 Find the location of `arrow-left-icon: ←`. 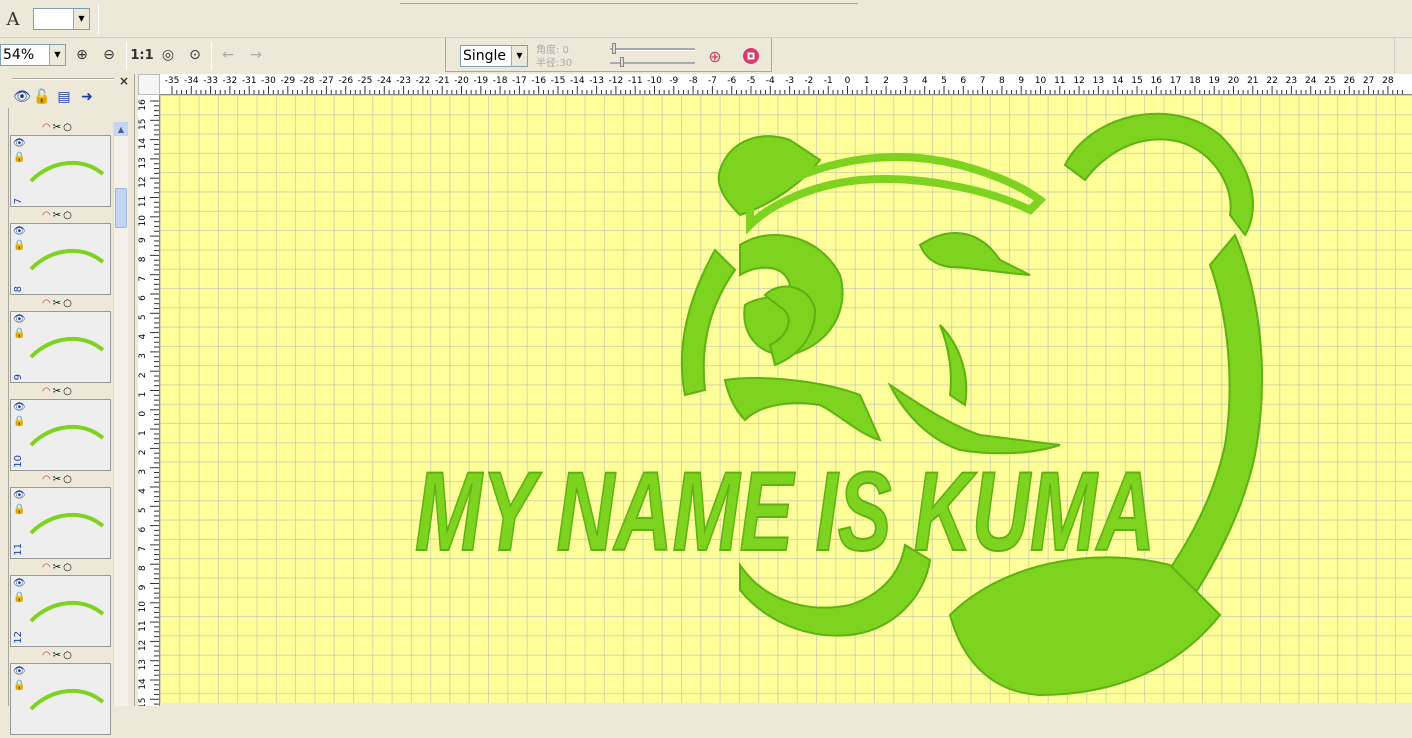

arrow-left-icon: ← is located at coordinates (228, 55).